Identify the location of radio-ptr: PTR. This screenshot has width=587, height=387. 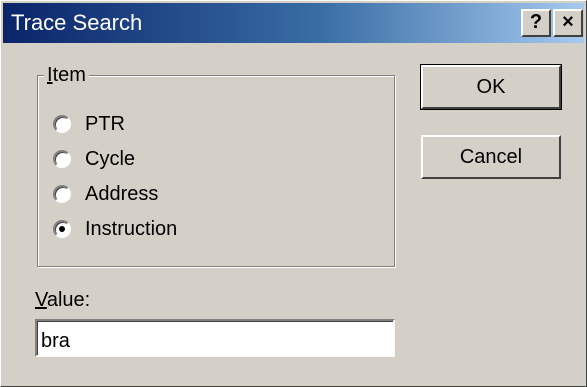
(89, 124).